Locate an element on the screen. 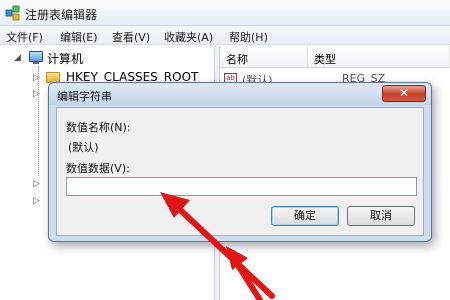 This screenshot has height=300, width=450. value-data-label: 数值数据(V): is located at coordinates (98, 168).